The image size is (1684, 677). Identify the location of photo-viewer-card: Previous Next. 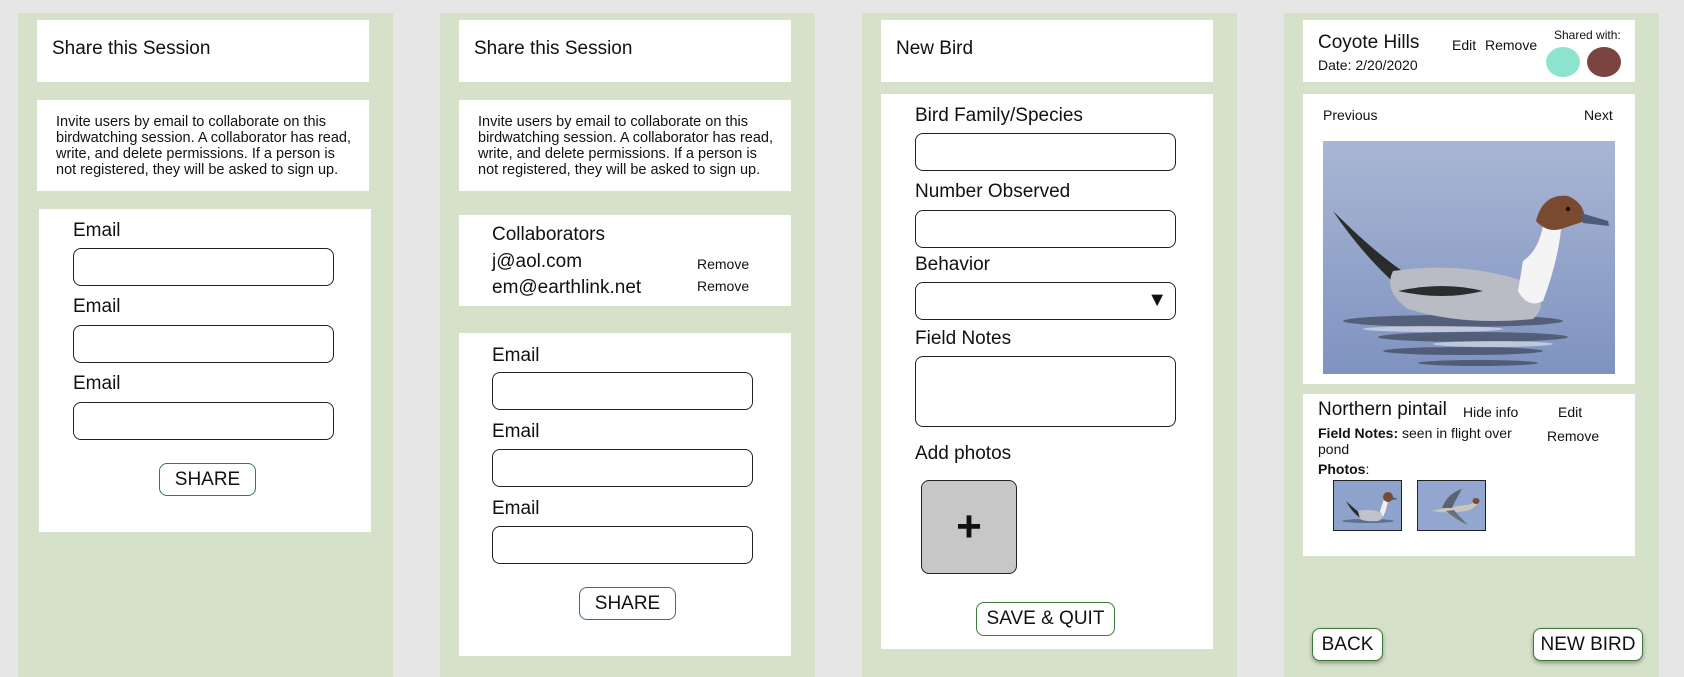
(1469, 239).